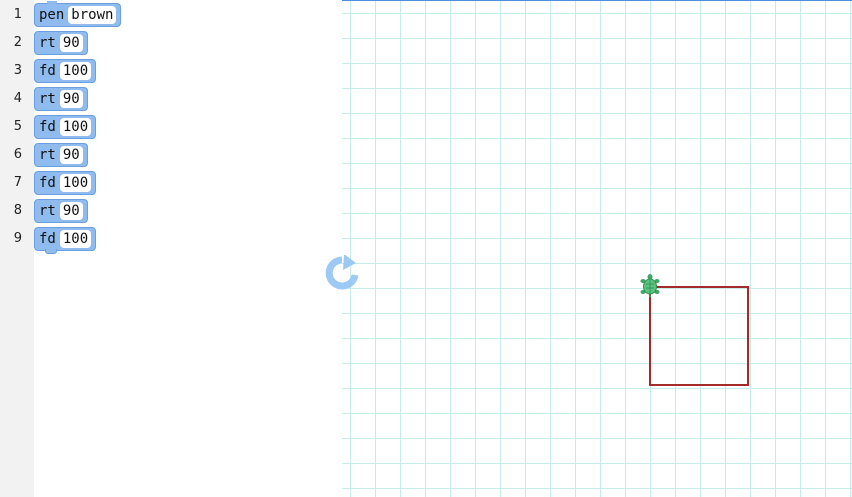  Describe the element at coordinates (17, 210) in the screenshot. I see `line-number: 8` at that location.